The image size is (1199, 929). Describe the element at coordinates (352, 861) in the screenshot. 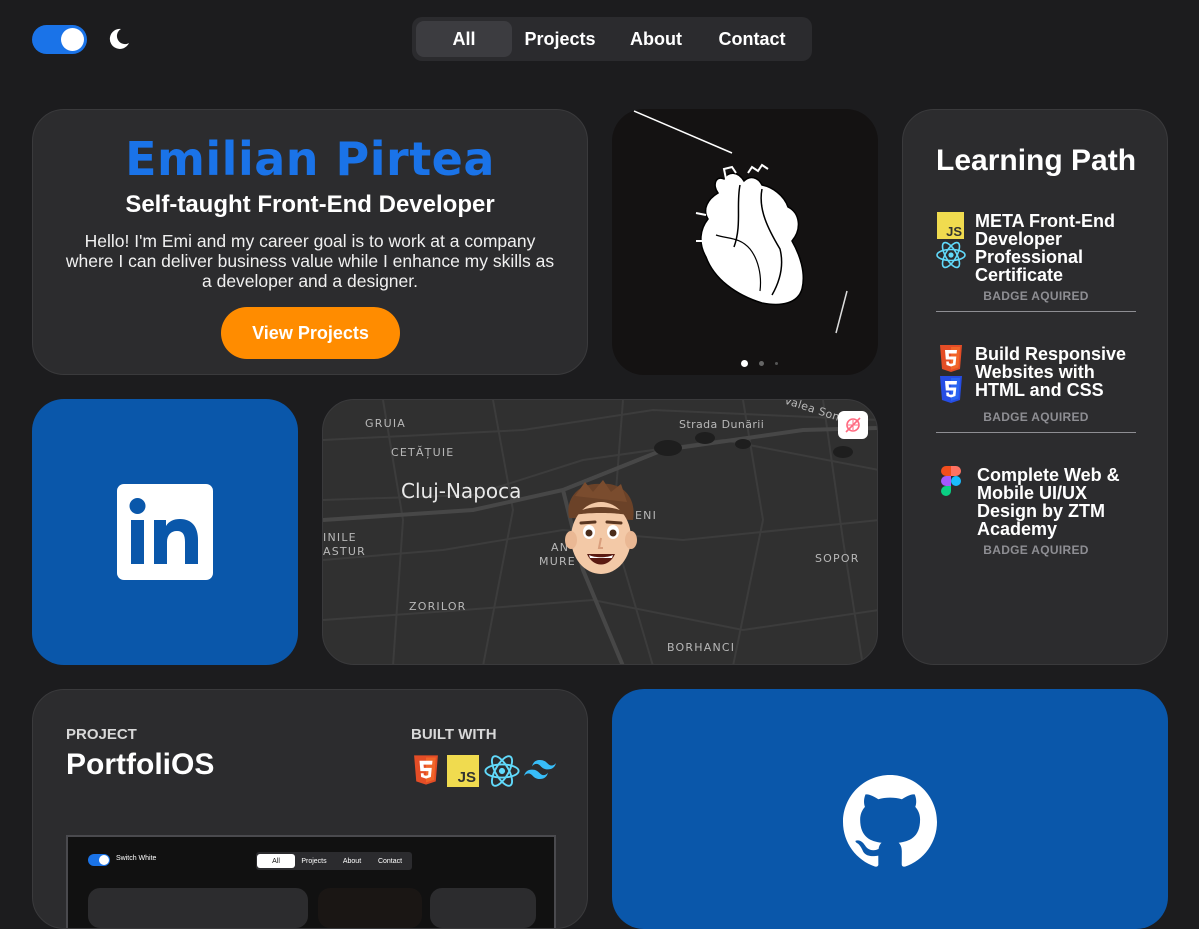

I see `preview-nav-item: About` at that location.